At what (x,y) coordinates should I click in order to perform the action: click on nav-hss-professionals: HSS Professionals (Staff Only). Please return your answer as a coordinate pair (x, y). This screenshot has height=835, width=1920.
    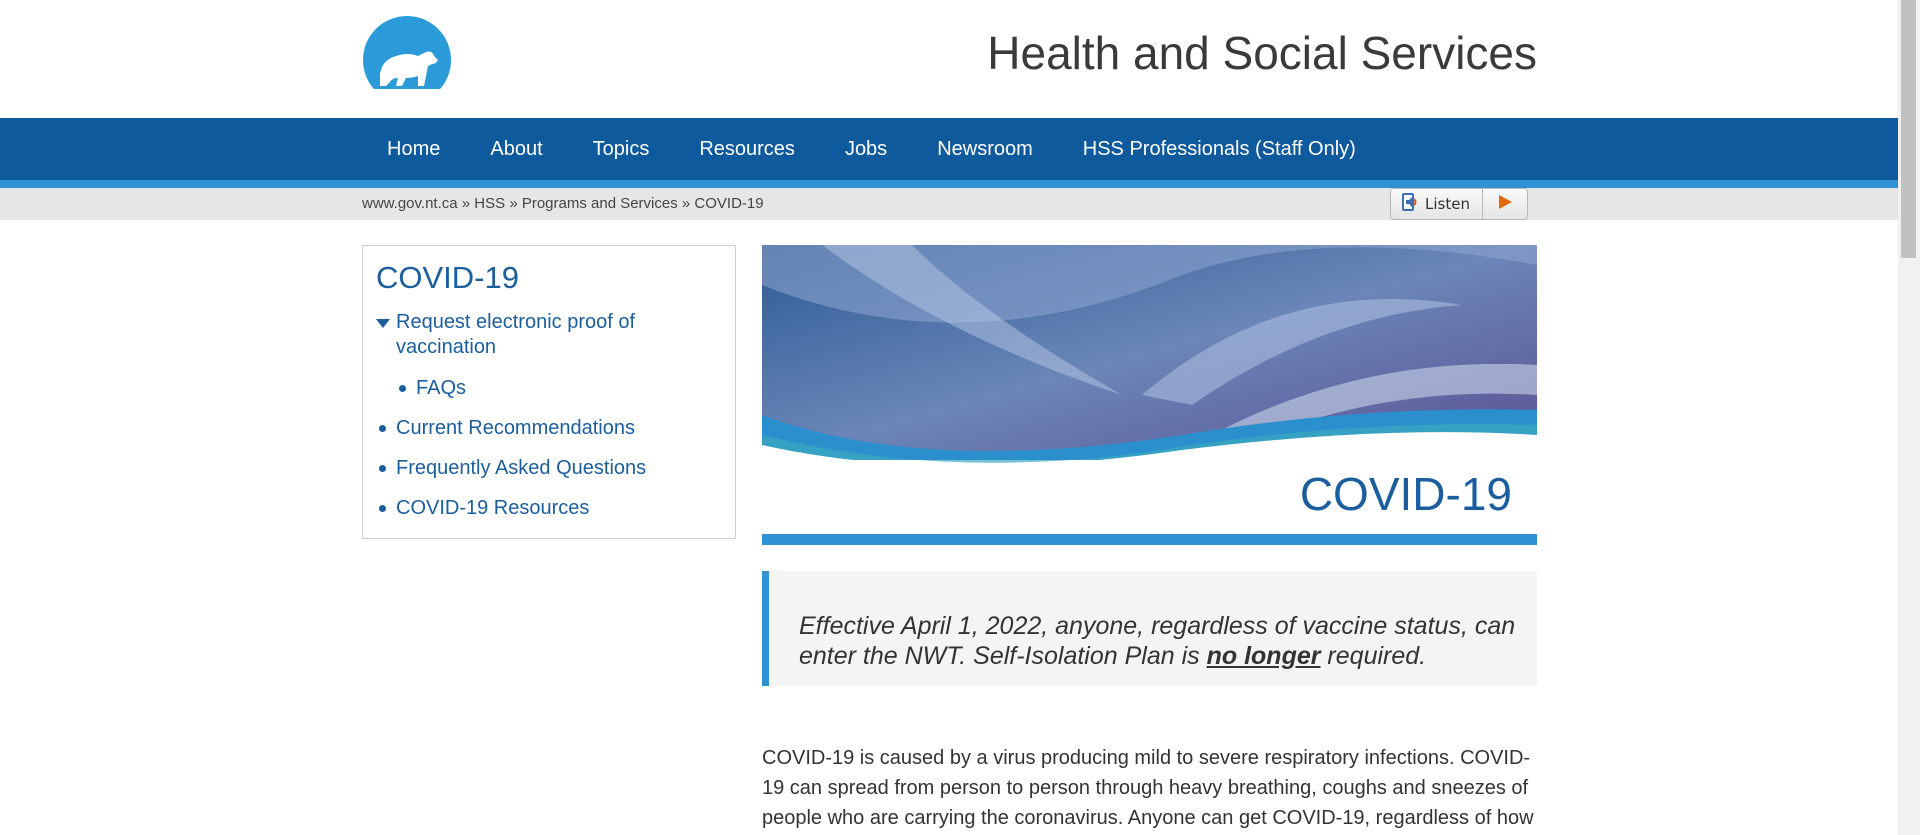
    Looking at the image, I should click on (1219, 149).